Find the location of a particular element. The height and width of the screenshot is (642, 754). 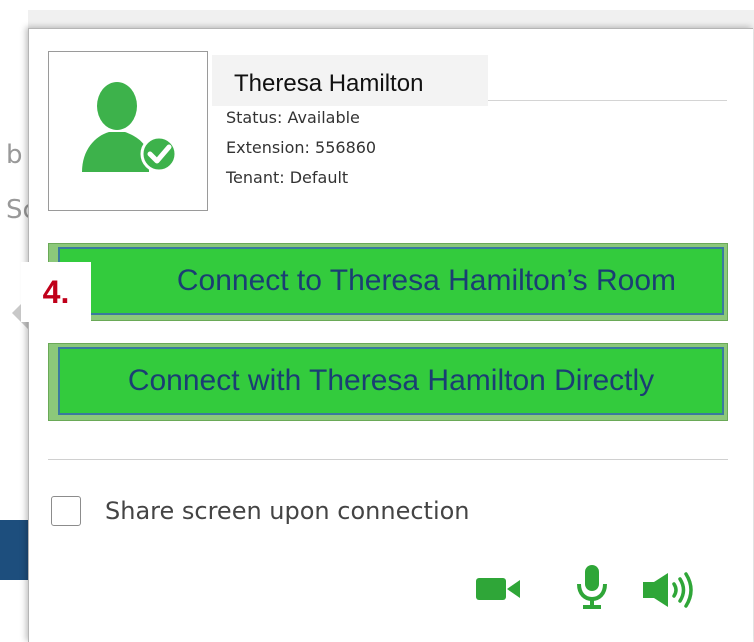

background-blue-strip is located at coordinates (14, 550).